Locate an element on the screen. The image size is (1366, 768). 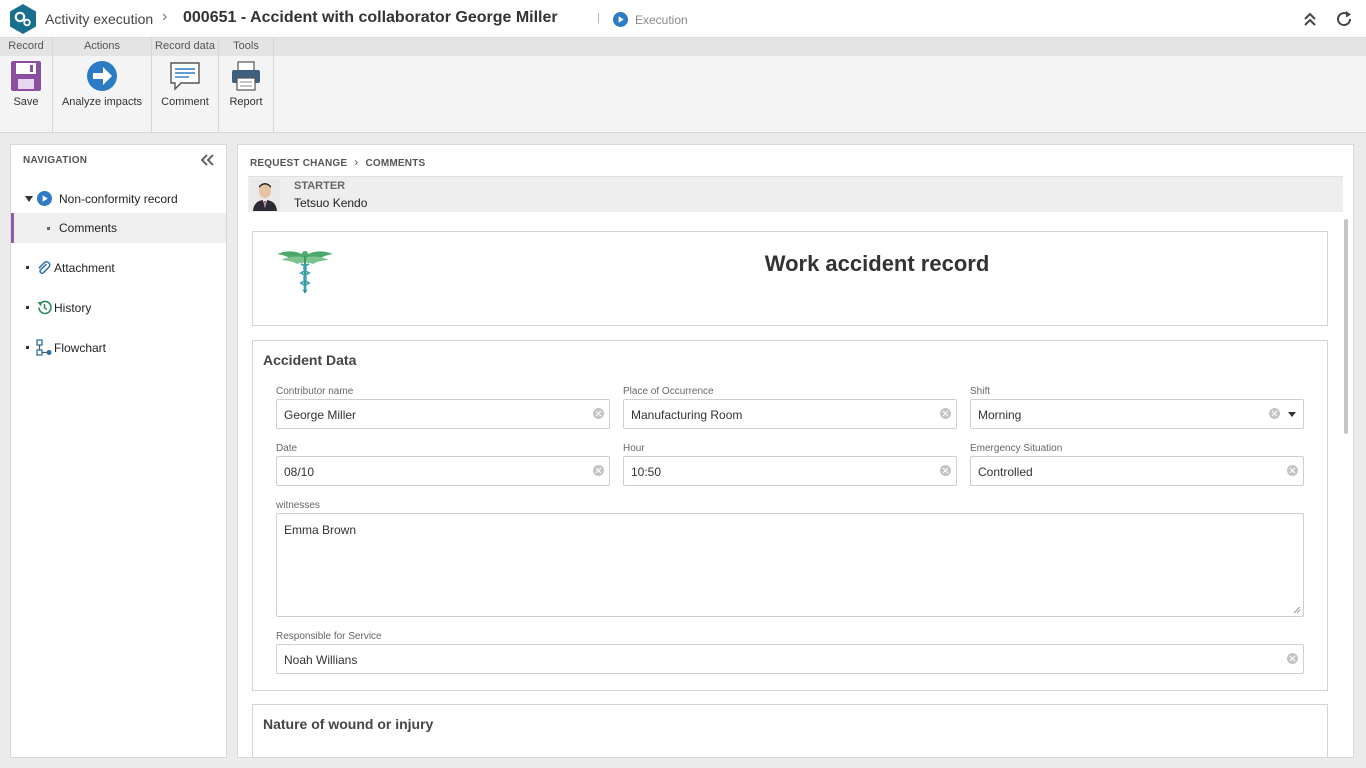
gears-icon is located at coordinates (23, 19).